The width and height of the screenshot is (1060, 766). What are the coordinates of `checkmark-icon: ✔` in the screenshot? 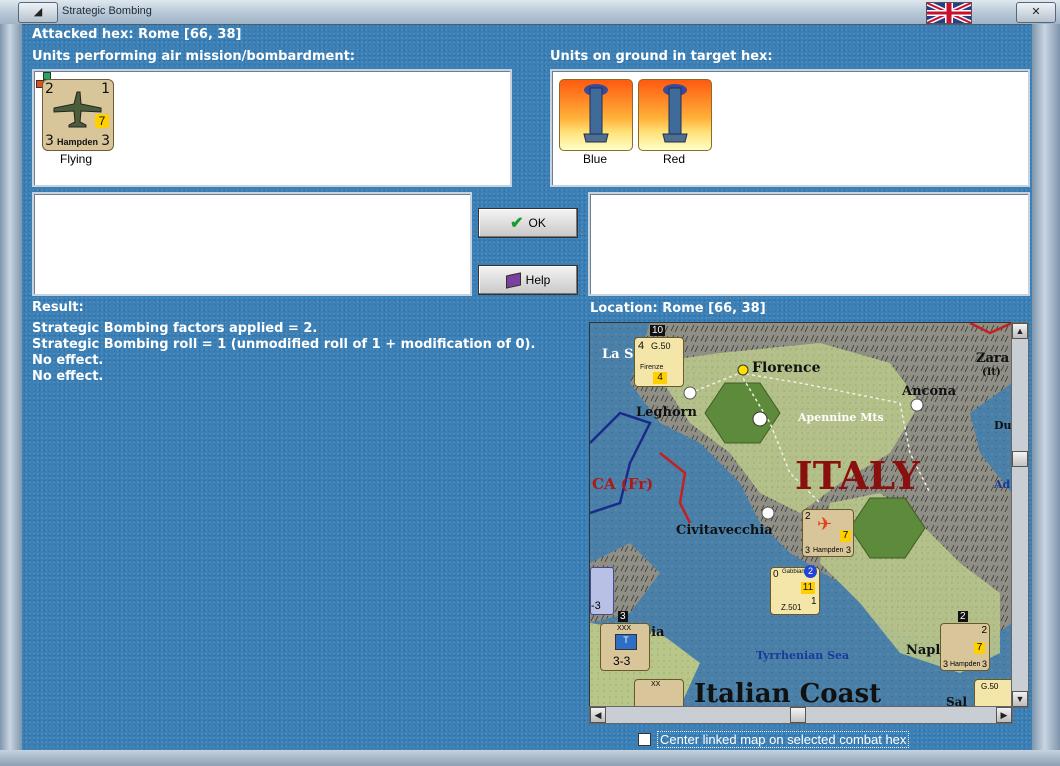 It's located at (517, 223).